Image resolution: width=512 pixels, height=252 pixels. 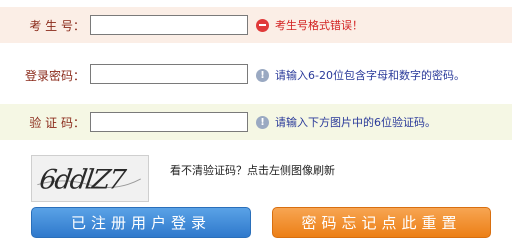 I want to click on id-number-label: 考 生 号：, so click(x=57, y=25).